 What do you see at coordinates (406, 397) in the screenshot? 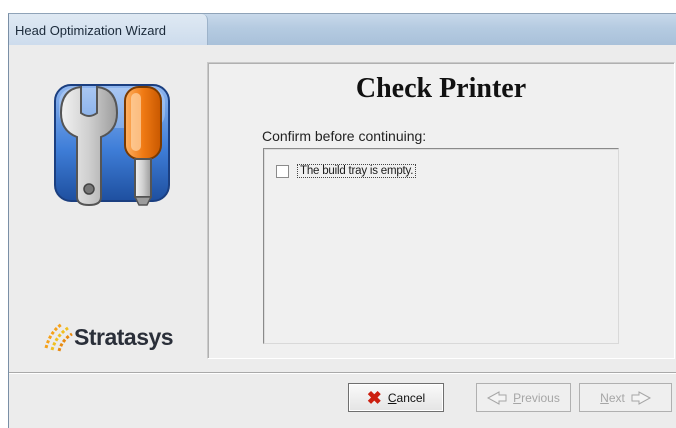
I see `cancel-label: Cancel` at bounding box center [406, 397].